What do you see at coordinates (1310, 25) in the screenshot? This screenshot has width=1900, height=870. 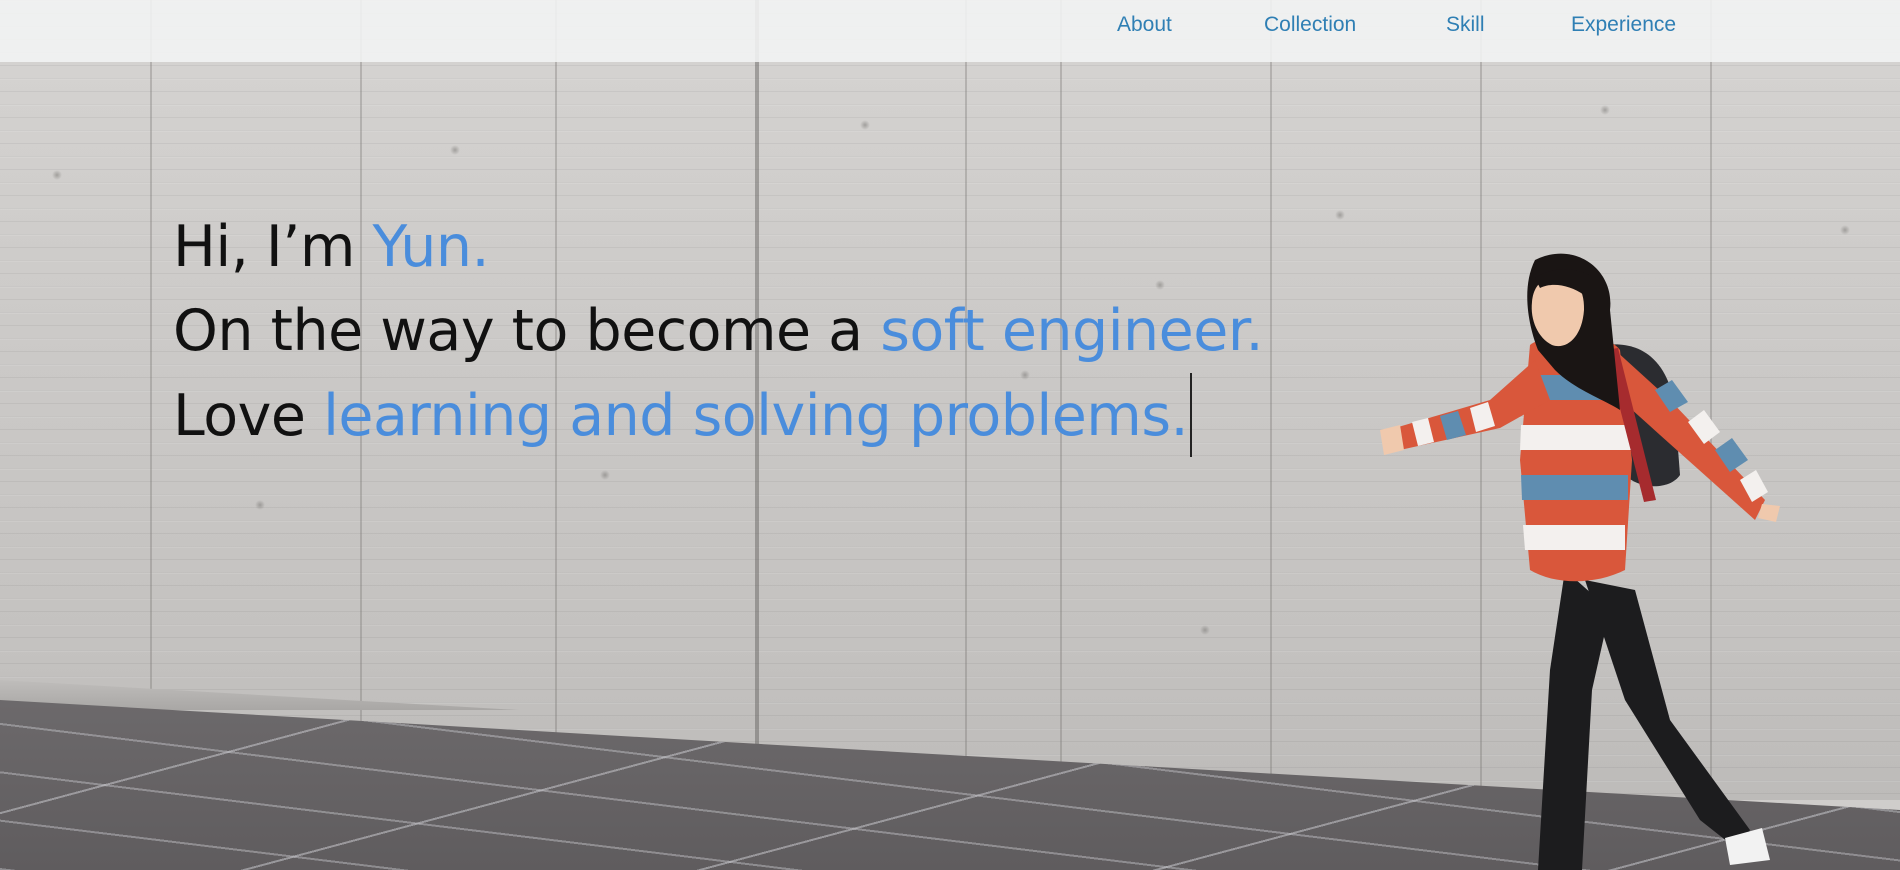 I see `nav-link-collection: Collection` at bounding box center [1310, 25].